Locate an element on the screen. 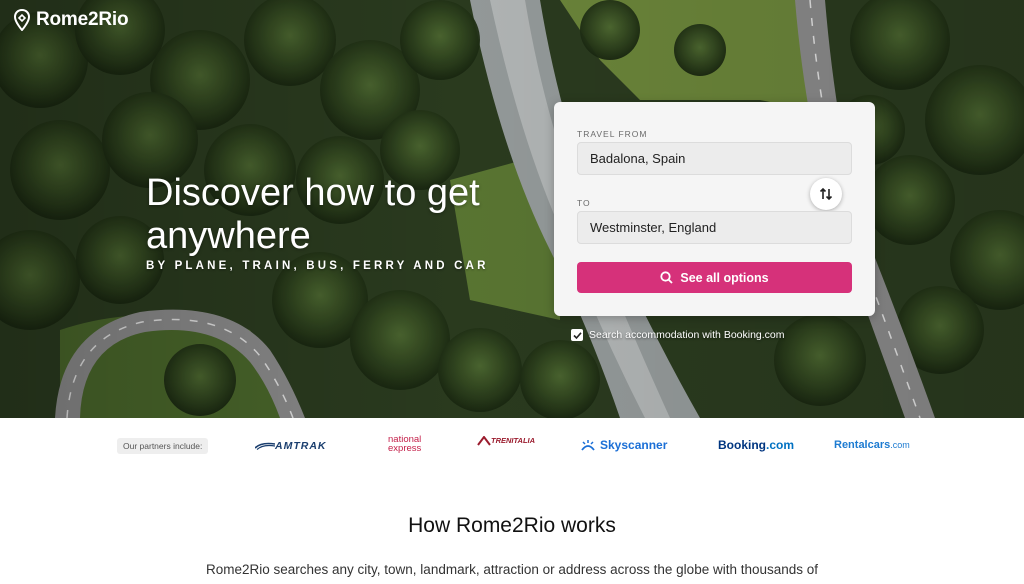 The width and height of the screenshot is (1024, 584). skyscanner-sunrise-icon is located at coordinates (588, 445).